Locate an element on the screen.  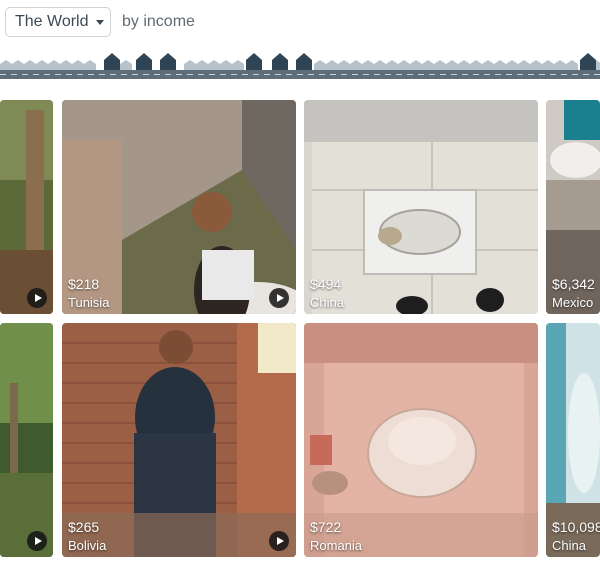
country-label: Romania is located at coordinates (336, 545).